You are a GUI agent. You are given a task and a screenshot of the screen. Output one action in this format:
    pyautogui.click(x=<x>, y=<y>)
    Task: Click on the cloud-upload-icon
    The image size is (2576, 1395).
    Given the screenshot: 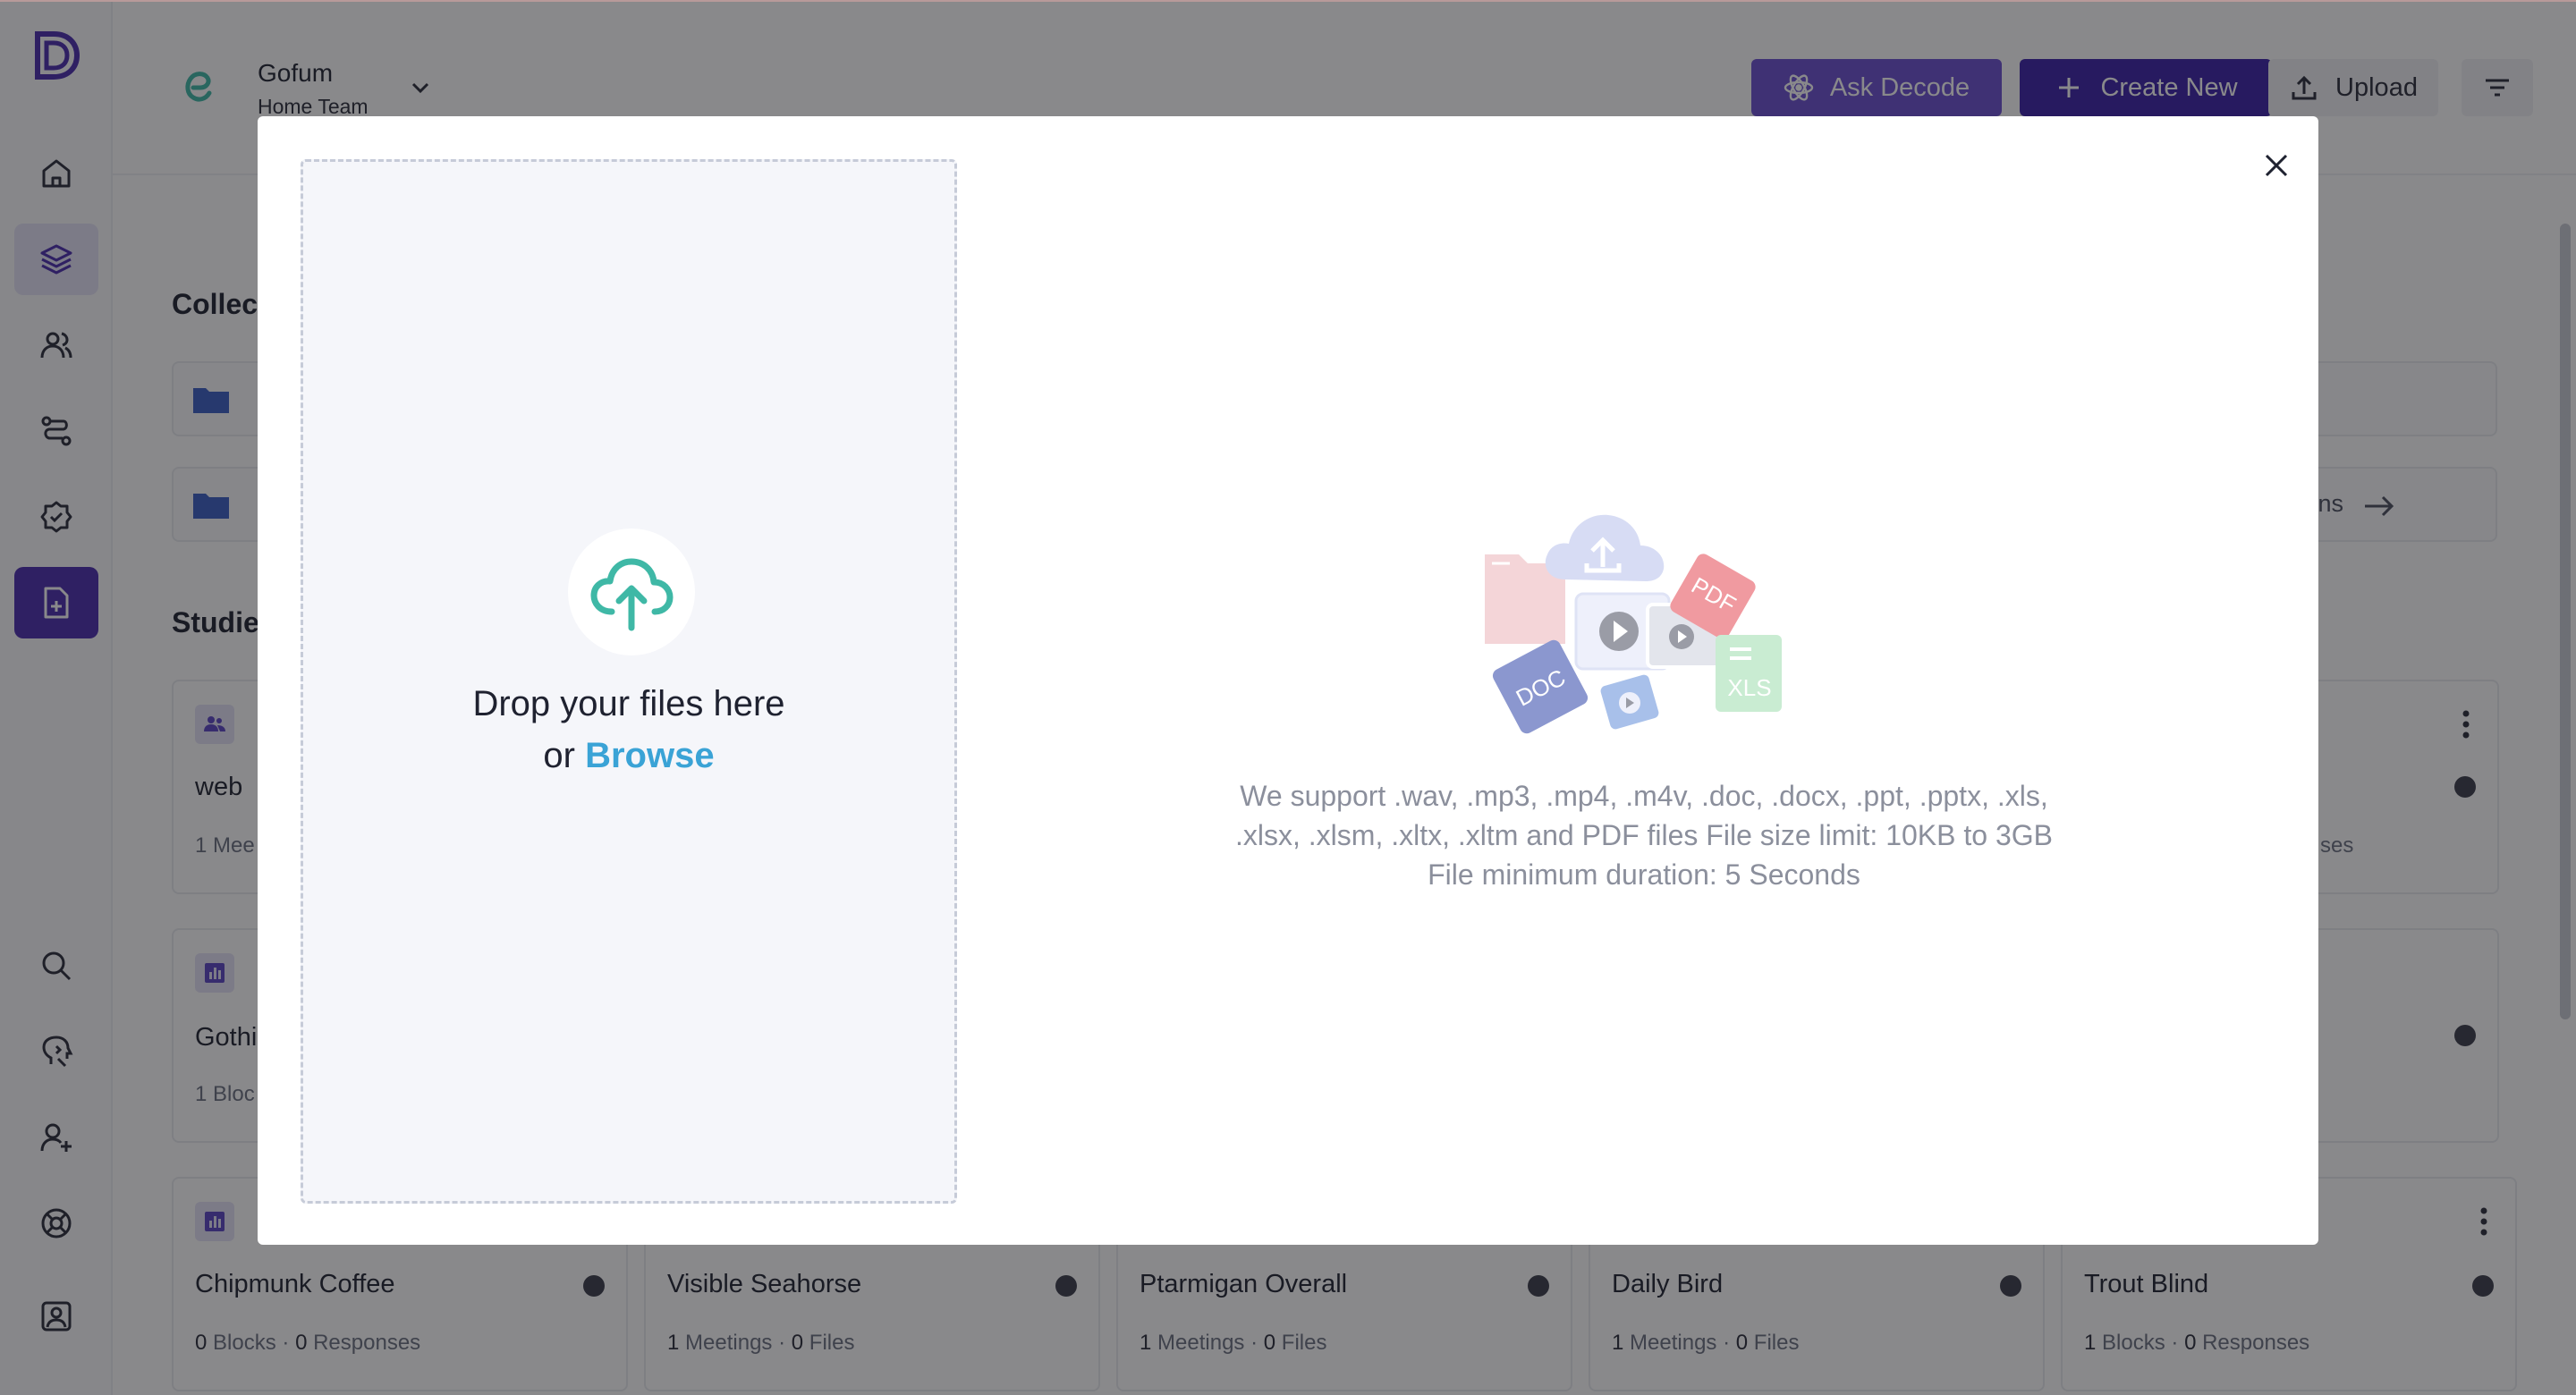 What is the action you would take?
    pyautogui.click(x=632, y=594)
    